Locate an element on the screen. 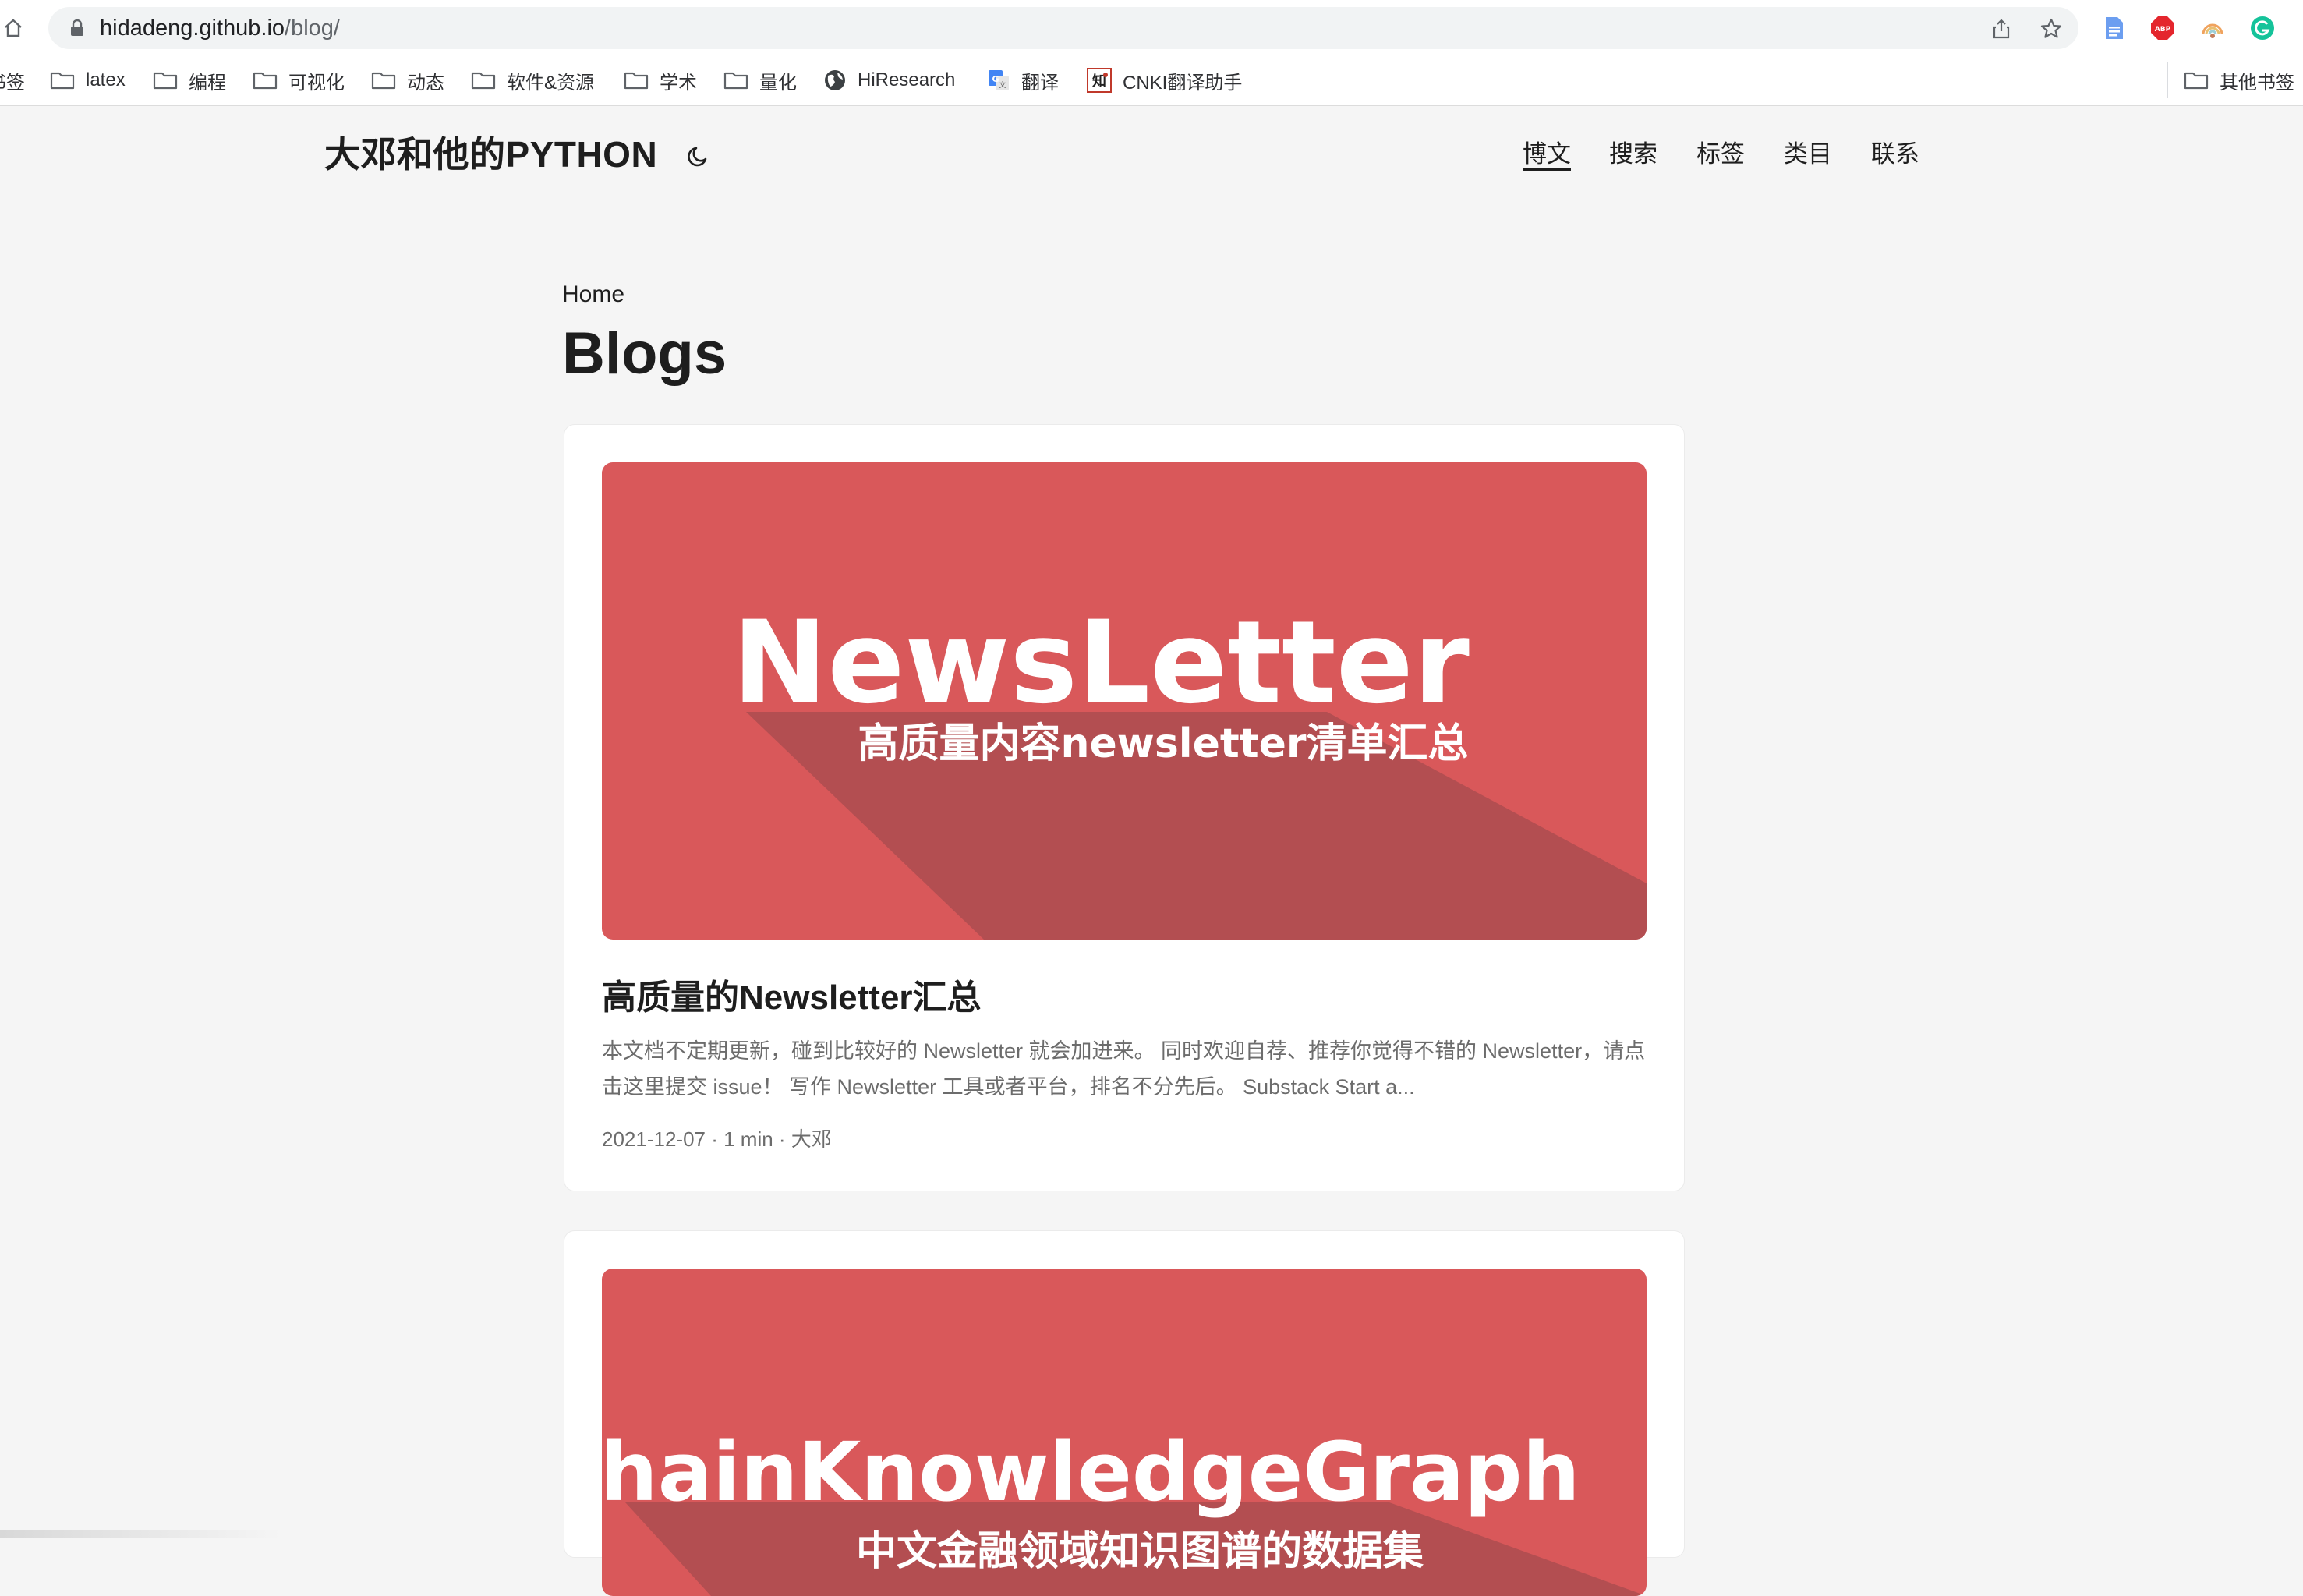 The width and height of the screenshot is (2303, 1596). bookmarks-bar: 书签 latex 编程 可视化 动态 软件&资源 学术 量化 is located at coordinates (1151, 80).